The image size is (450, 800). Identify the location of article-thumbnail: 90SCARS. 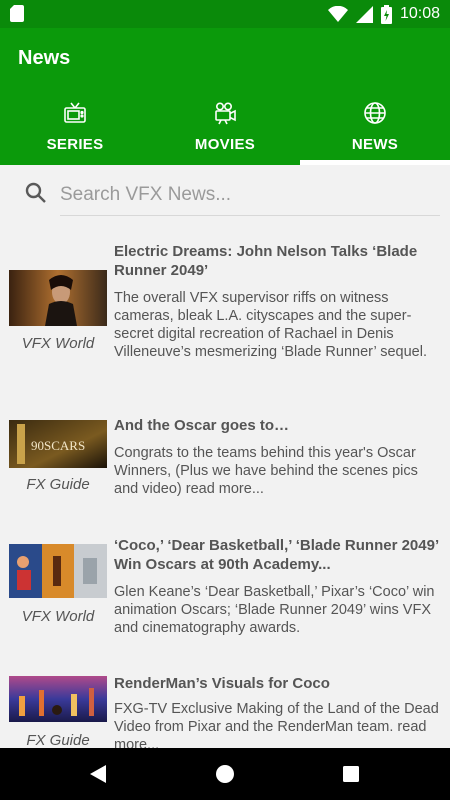
(58, 444).